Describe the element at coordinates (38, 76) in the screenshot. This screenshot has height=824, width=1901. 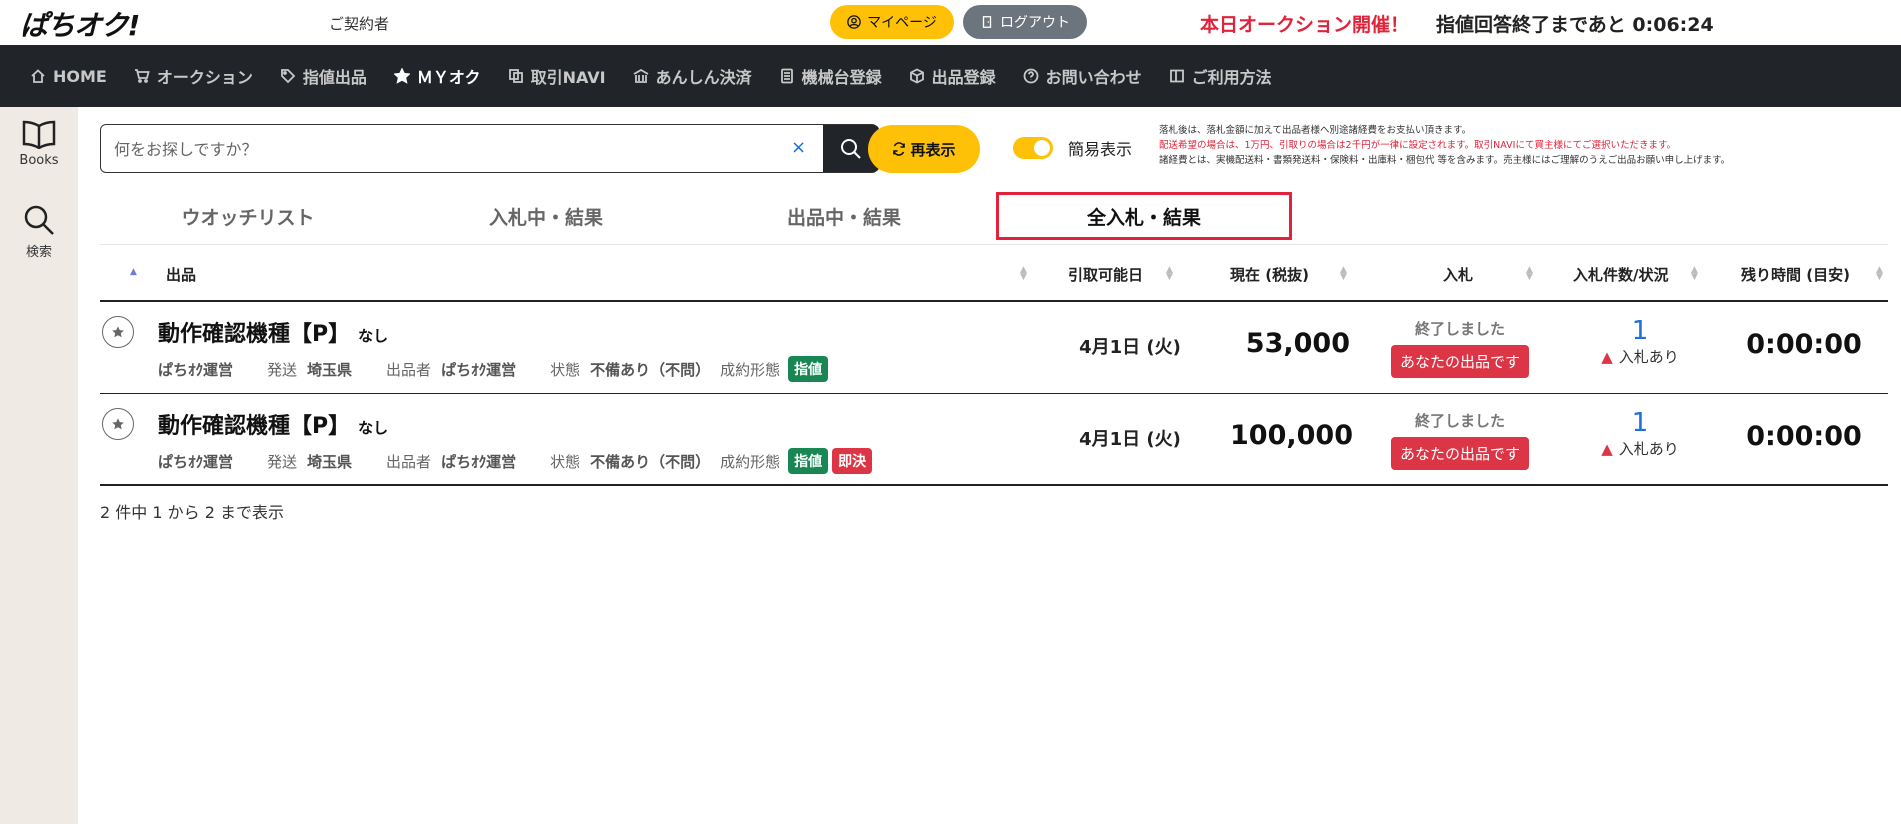
I see `home-icon` at that location.